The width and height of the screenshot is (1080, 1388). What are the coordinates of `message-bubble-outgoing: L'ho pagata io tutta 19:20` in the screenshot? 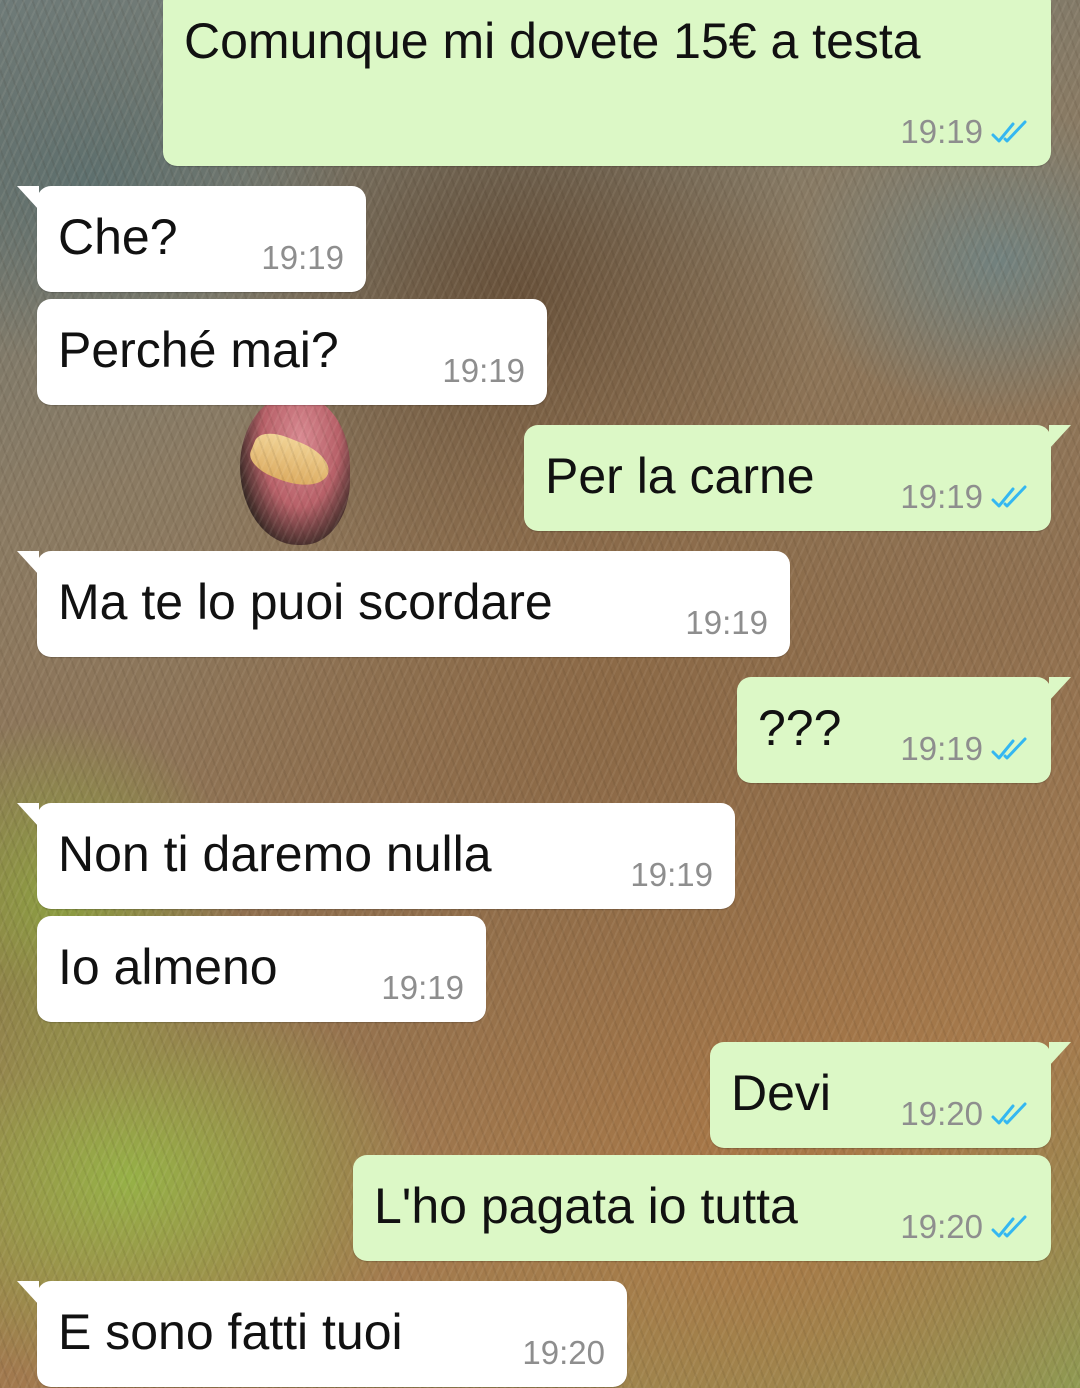 It's located at (702, 1208).